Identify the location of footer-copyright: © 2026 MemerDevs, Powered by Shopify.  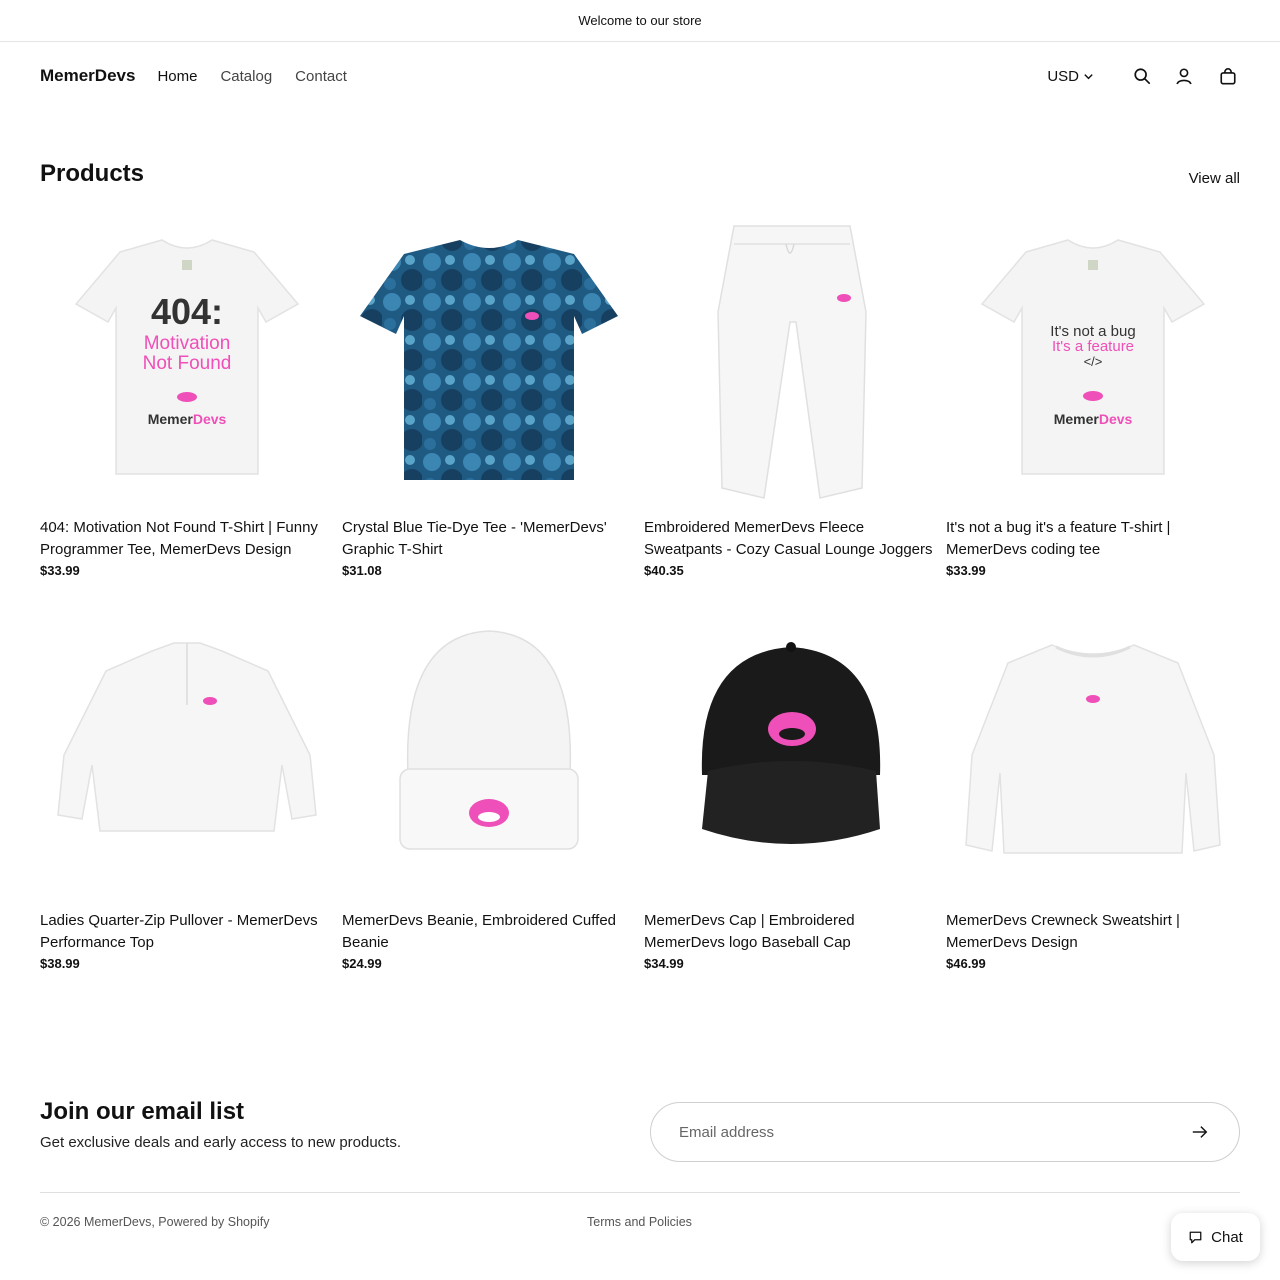
(154, 1222).